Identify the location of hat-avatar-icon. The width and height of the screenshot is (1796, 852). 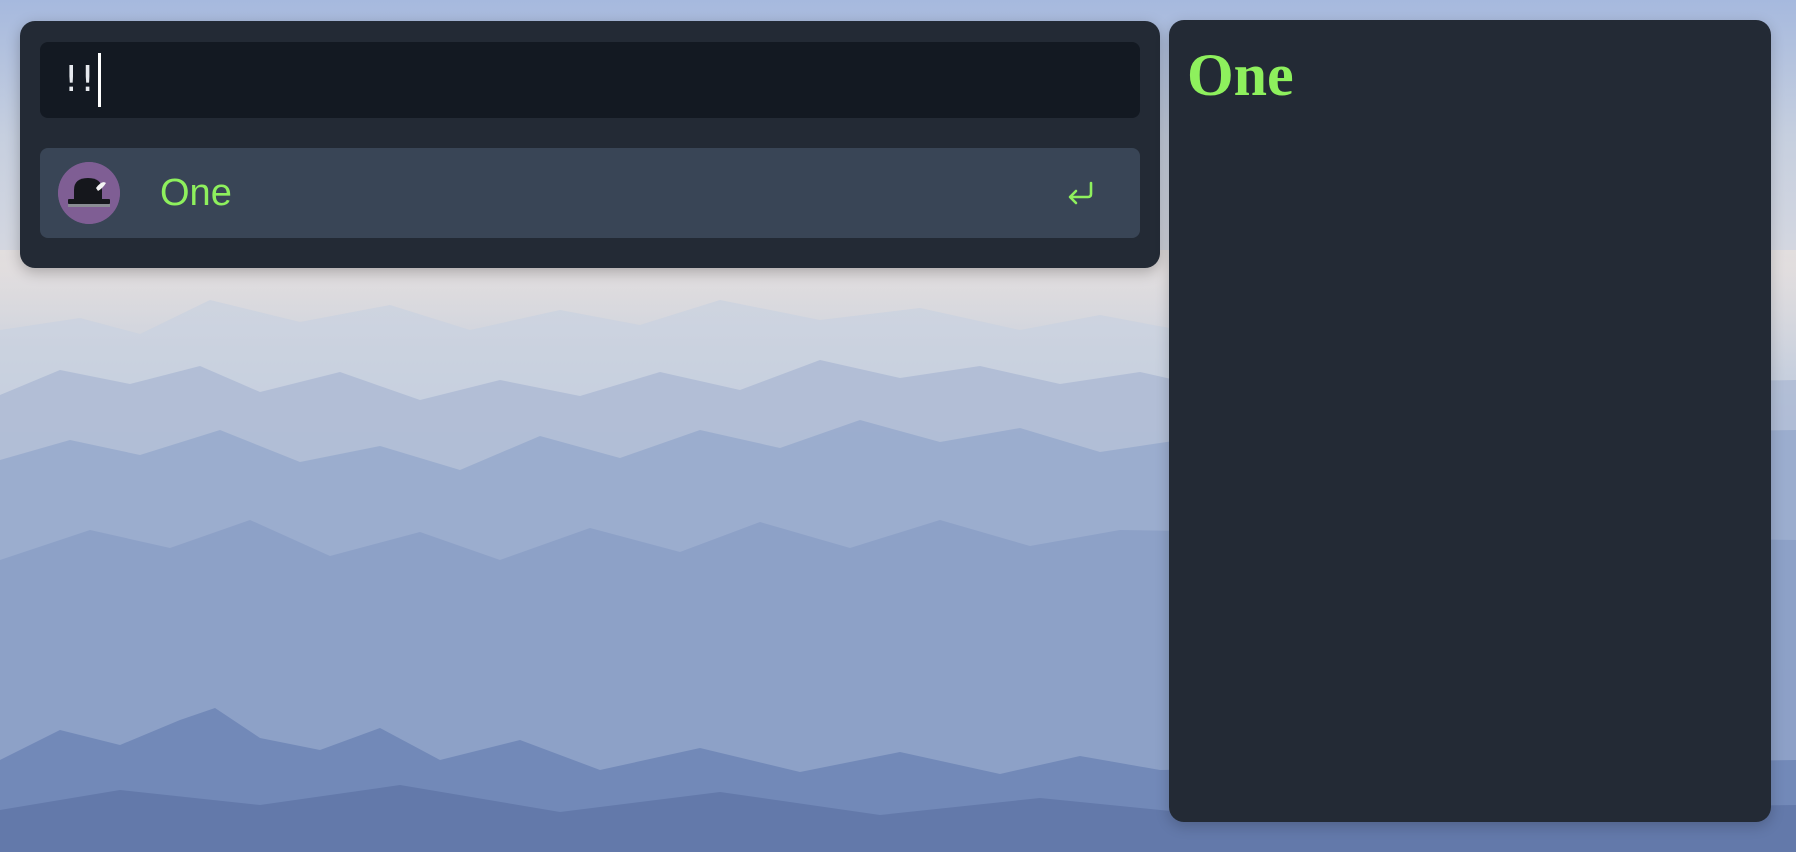
(89, 193).